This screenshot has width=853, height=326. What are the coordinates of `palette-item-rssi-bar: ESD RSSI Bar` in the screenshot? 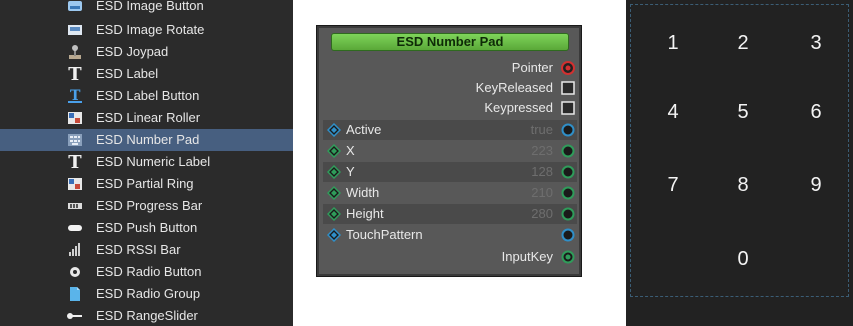 It's located at (146, 250).